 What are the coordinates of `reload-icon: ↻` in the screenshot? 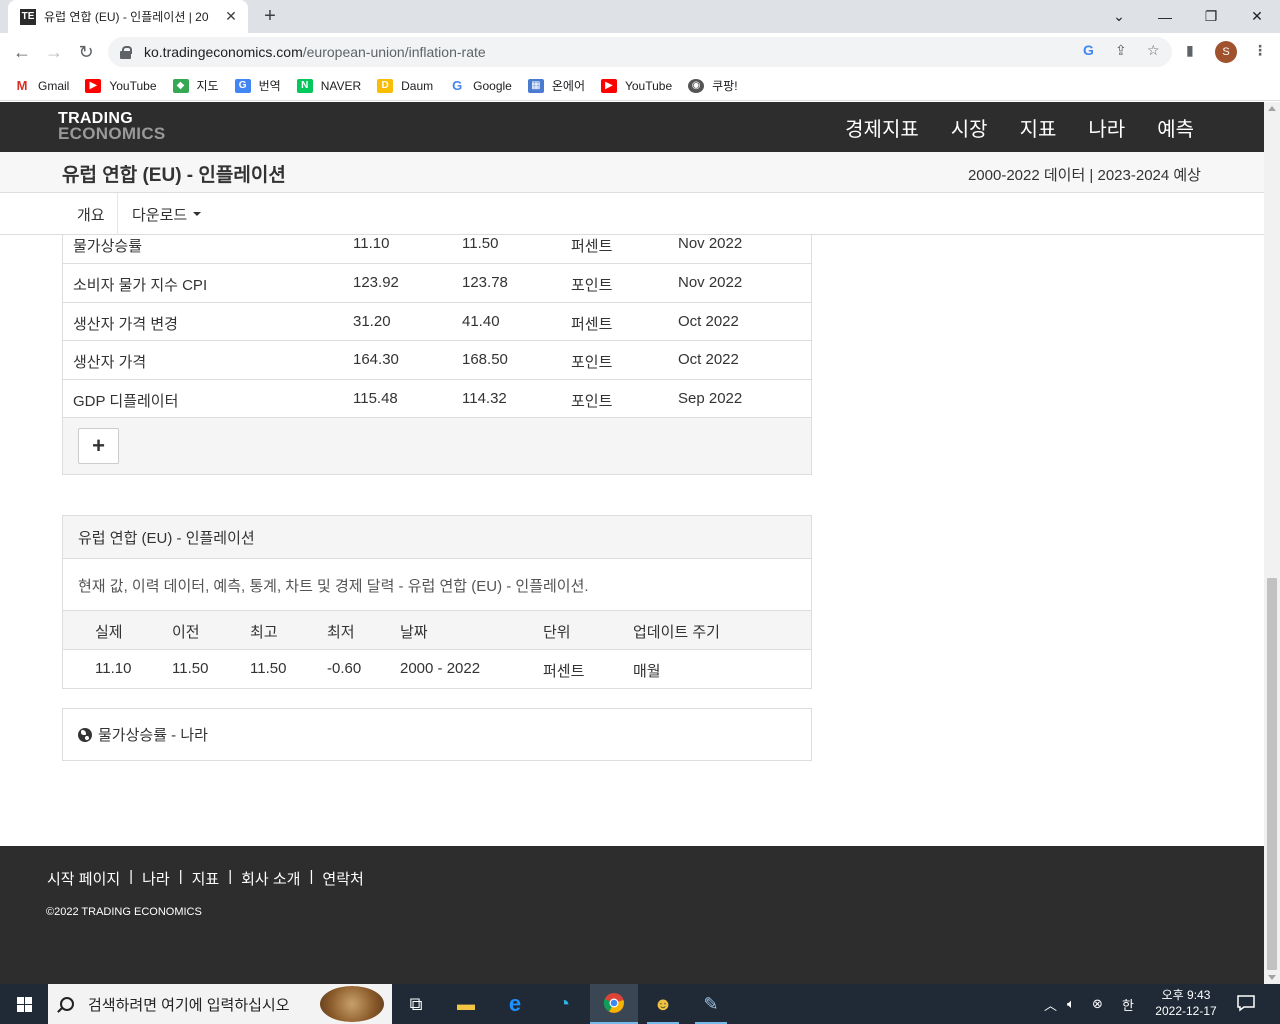 It's located at (86, 52).